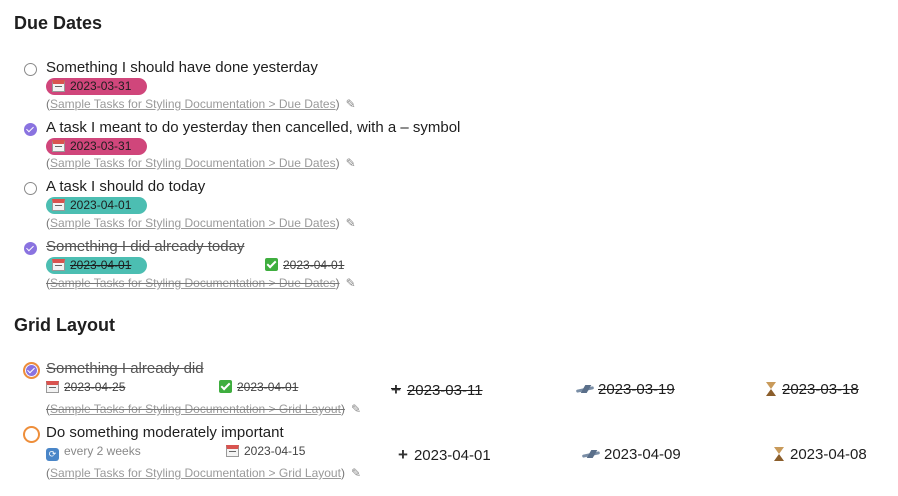 The image size is (898, 496). Describe the element at coordinates (93, 452) in the screenshot. I see `recurrence: ⟳ every 2 weeks` at that location.